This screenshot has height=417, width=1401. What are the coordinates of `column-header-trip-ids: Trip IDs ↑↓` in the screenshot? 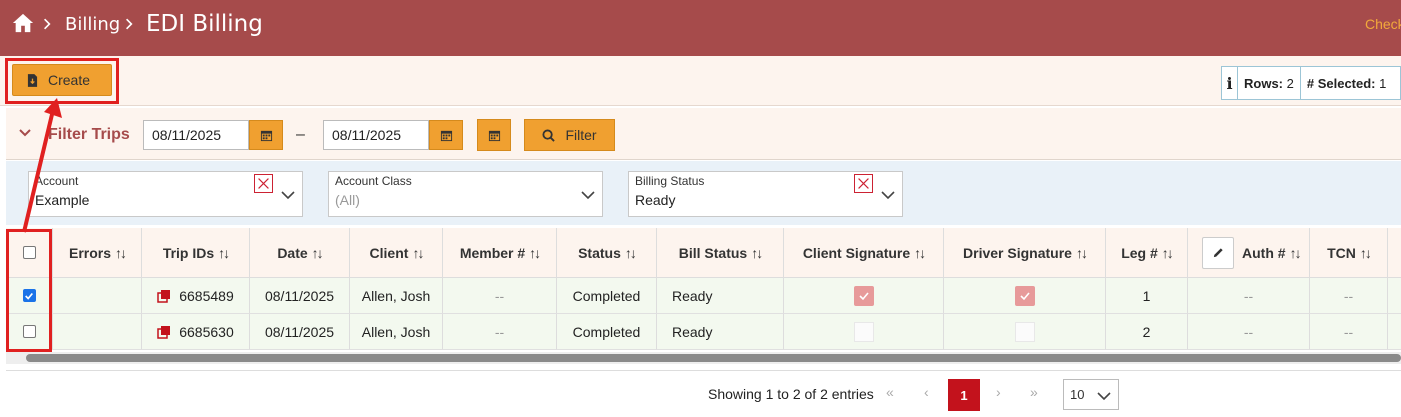 It's located at (196, 253).